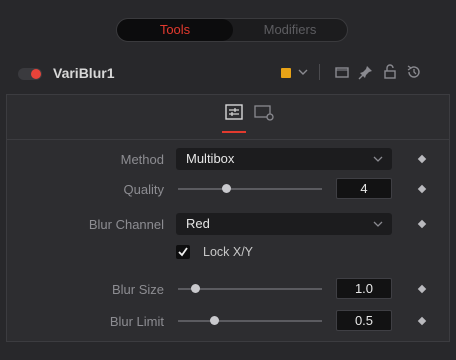  Describe the element at coordinates (143, 189) in the screenshot. I see `quality-label: Quality` at that location.